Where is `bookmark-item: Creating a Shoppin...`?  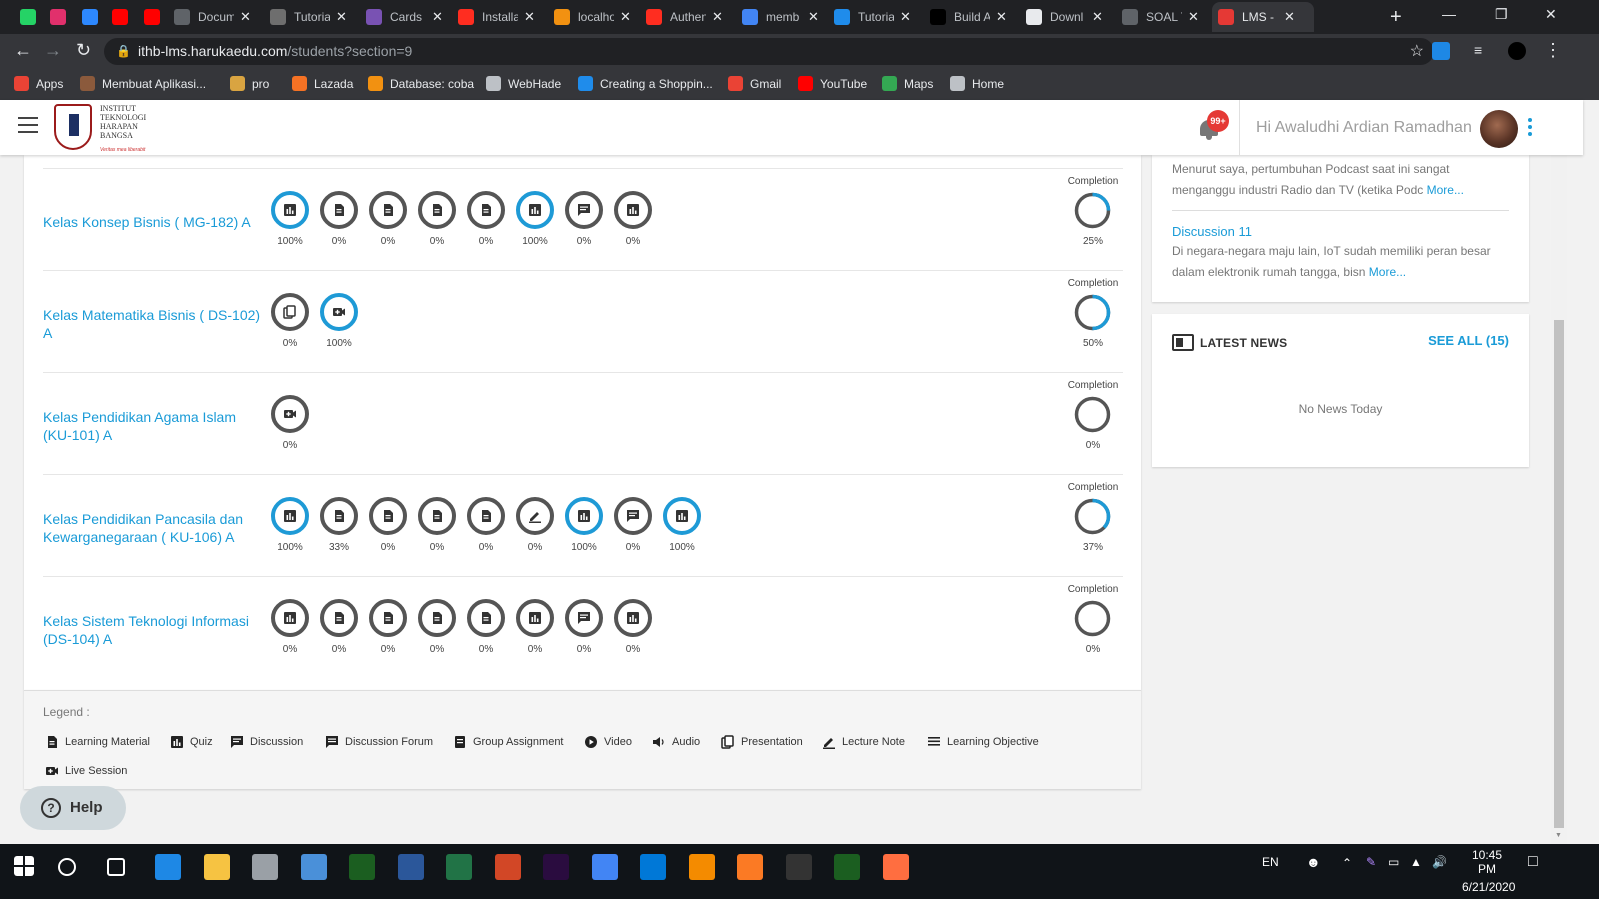 bookmark-item: Creating a Shoppin... is located at coordinates (645, 83).